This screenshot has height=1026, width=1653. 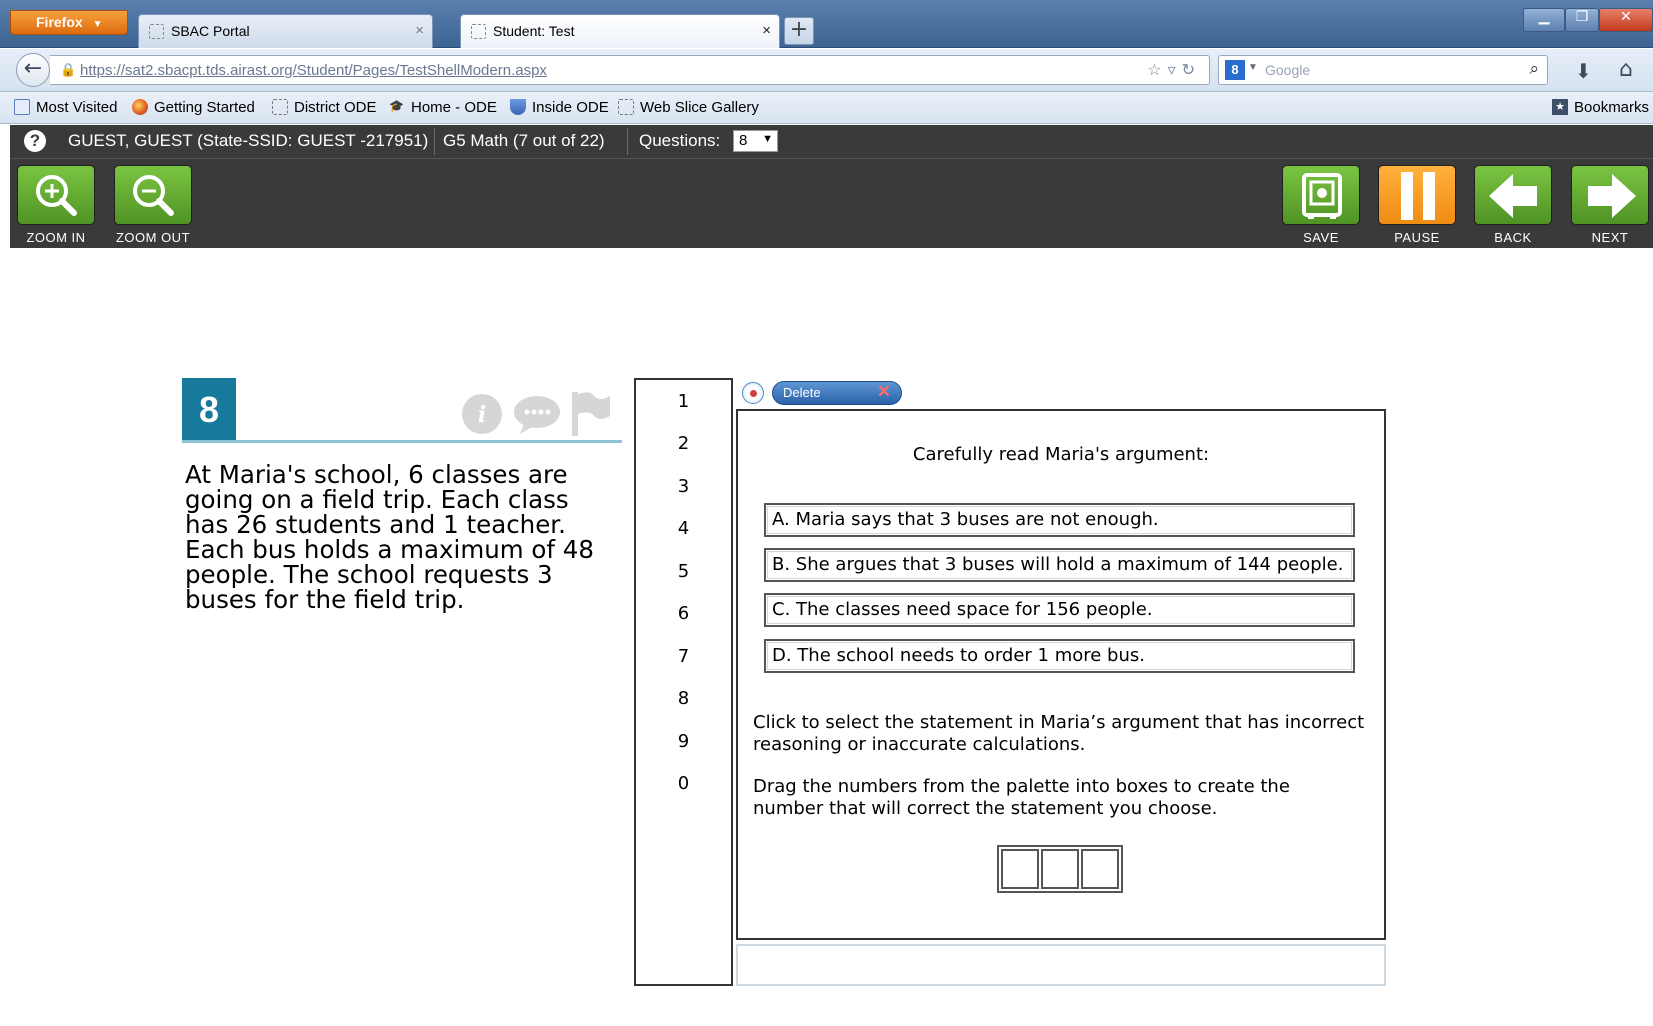 I want to click on close-window-icon: ✕, so click(x=1626, y=20).